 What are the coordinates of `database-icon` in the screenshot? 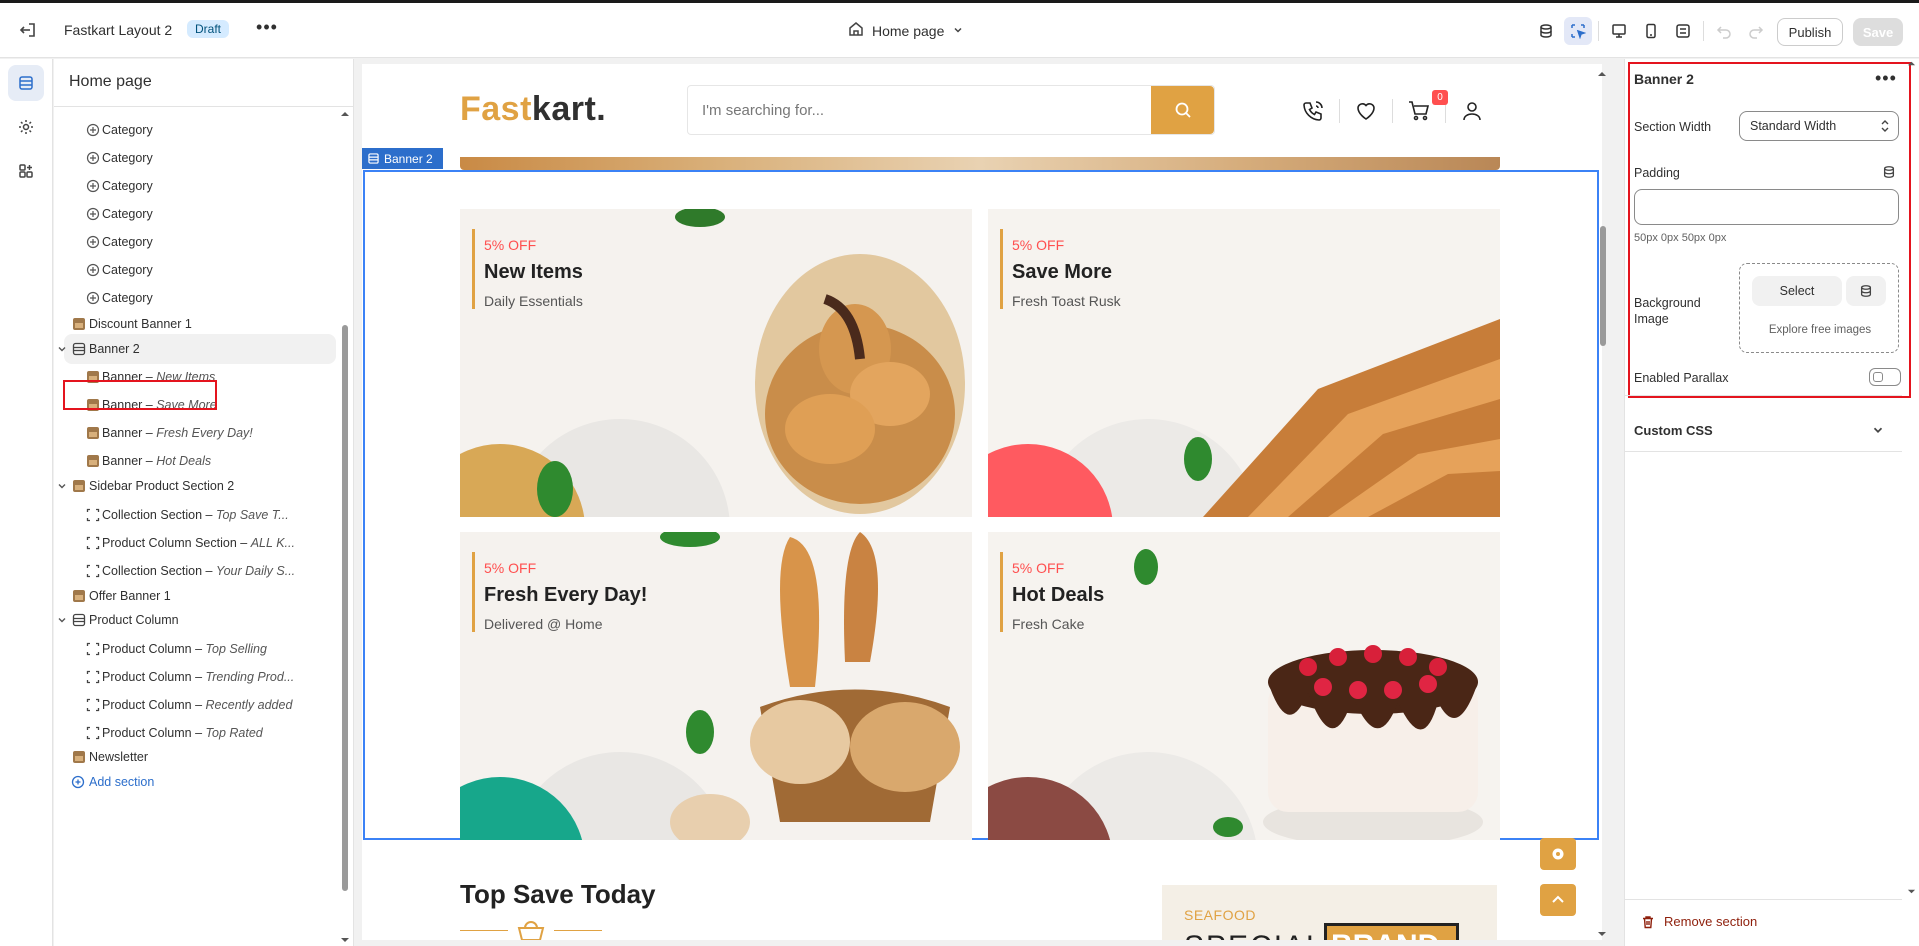 It's located at (1546, 31).